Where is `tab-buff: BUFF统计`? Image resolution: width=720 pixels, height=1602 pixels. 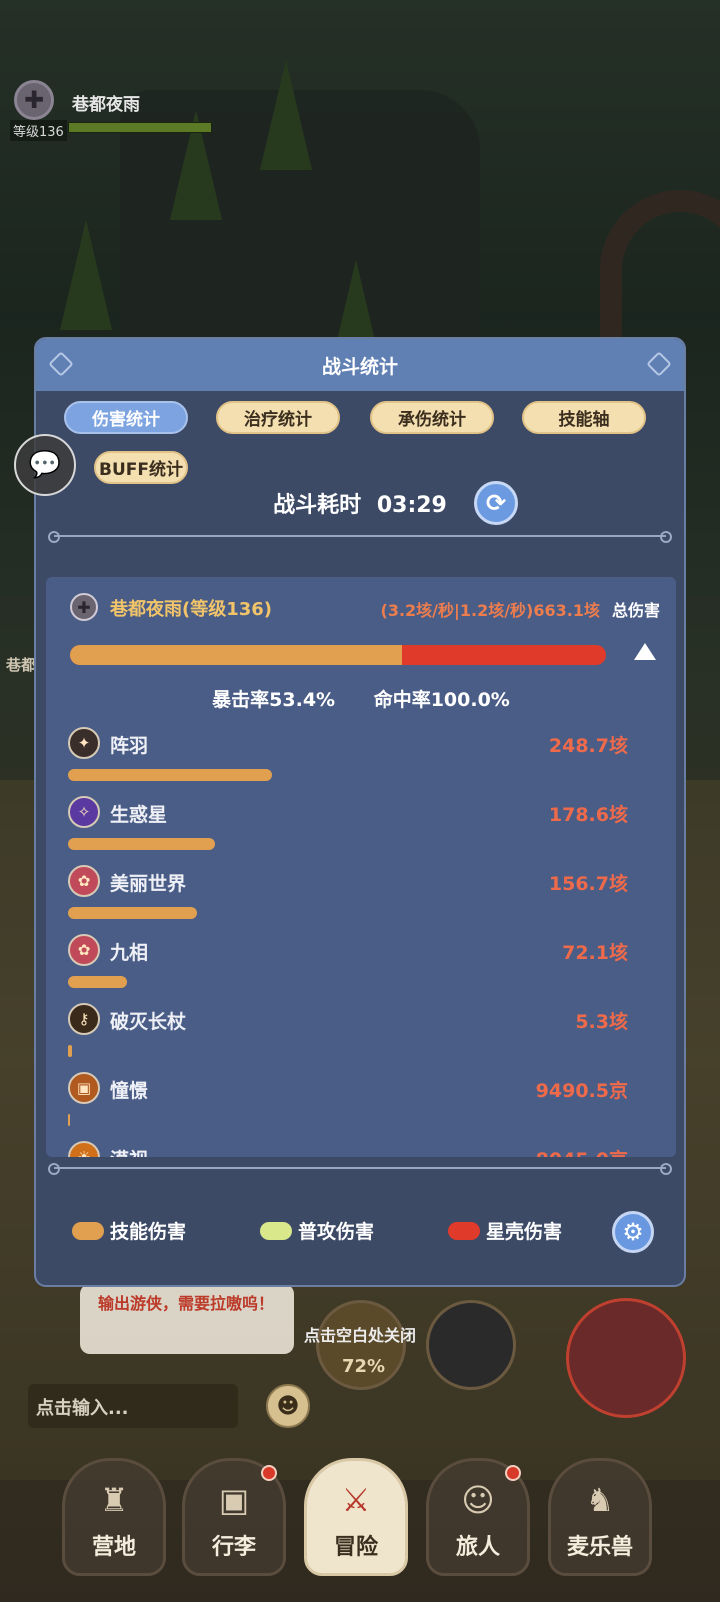
tab-buff: BUFF统计 is located at coordinates (141, 467).